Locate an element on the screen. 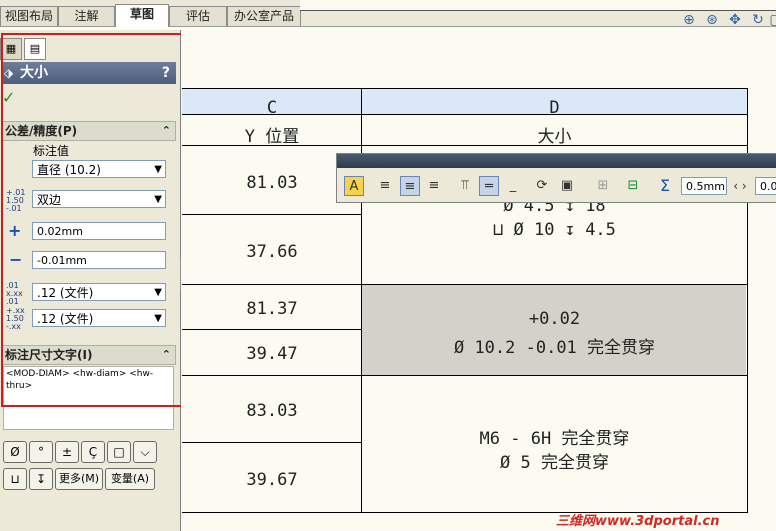 The image size is (776, 531). centerline-symbol-button: Ç is located at coordinates (93, 452).